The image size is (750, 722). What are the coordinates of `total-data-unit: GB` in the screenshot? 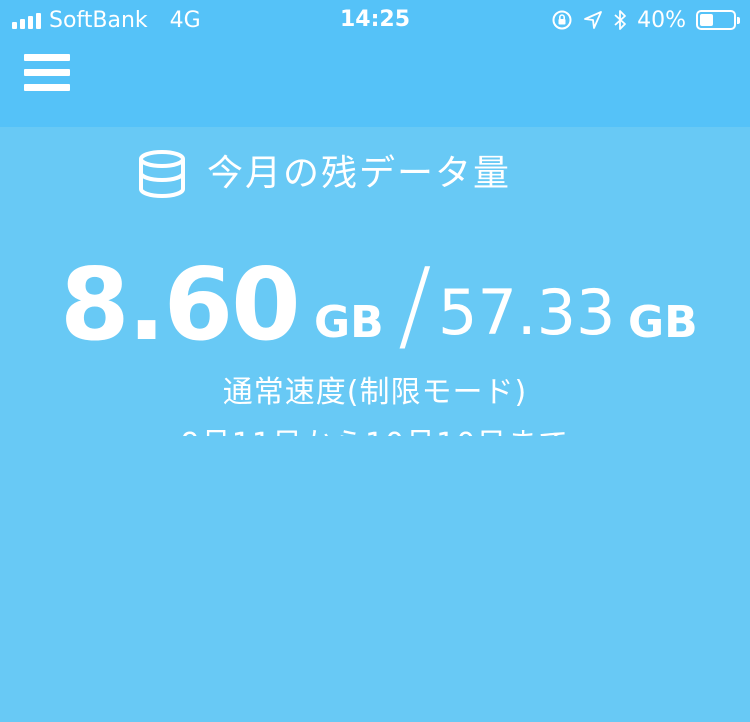 It's located at (663, 322).